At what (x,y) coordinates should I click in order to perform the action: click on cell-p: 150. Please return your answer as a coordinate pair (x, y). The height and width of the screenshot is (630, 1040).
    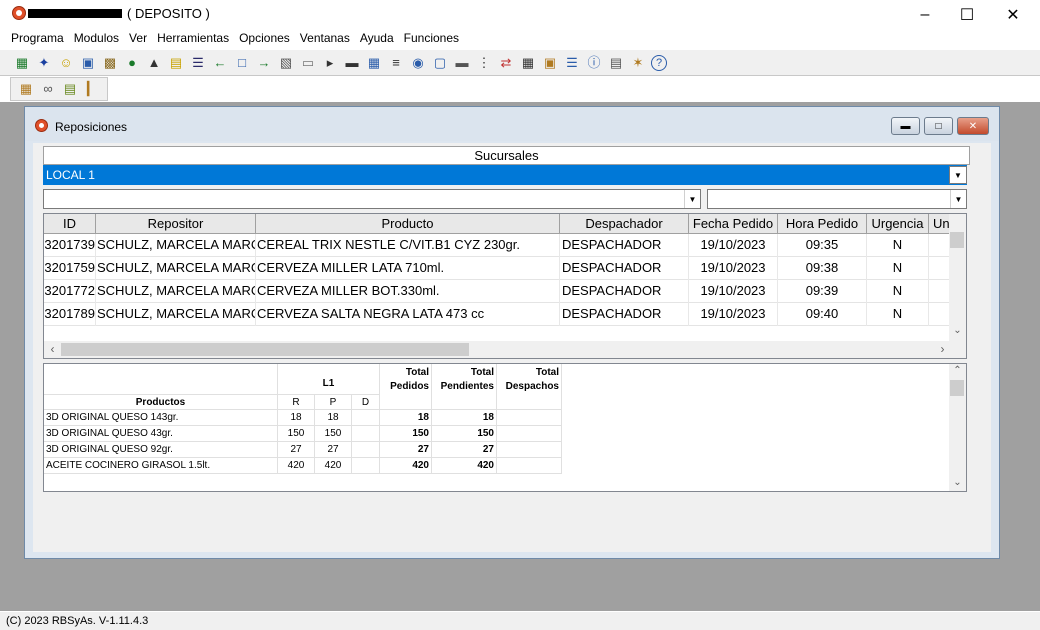
    Looking at the image, I should click on (333, 434).